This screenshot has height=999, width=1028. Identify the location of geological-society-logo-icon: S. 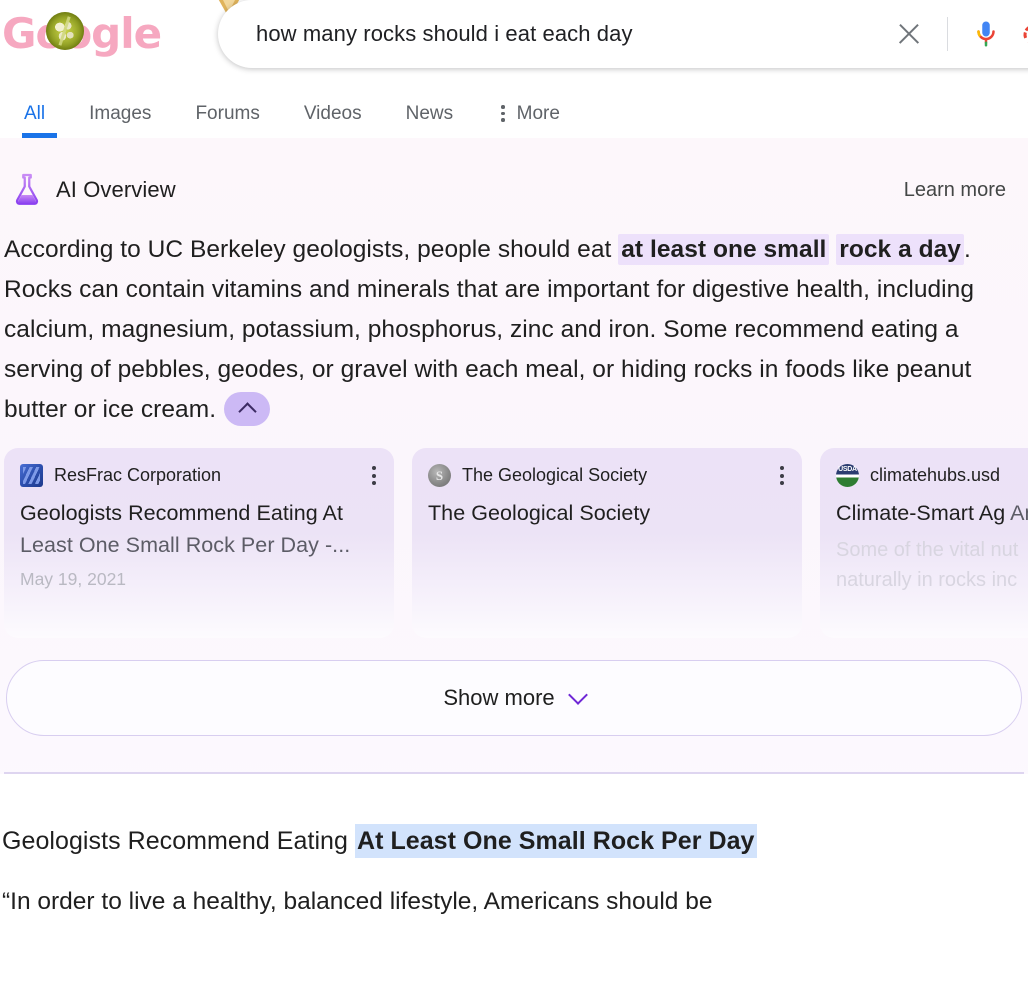
(439, 475).